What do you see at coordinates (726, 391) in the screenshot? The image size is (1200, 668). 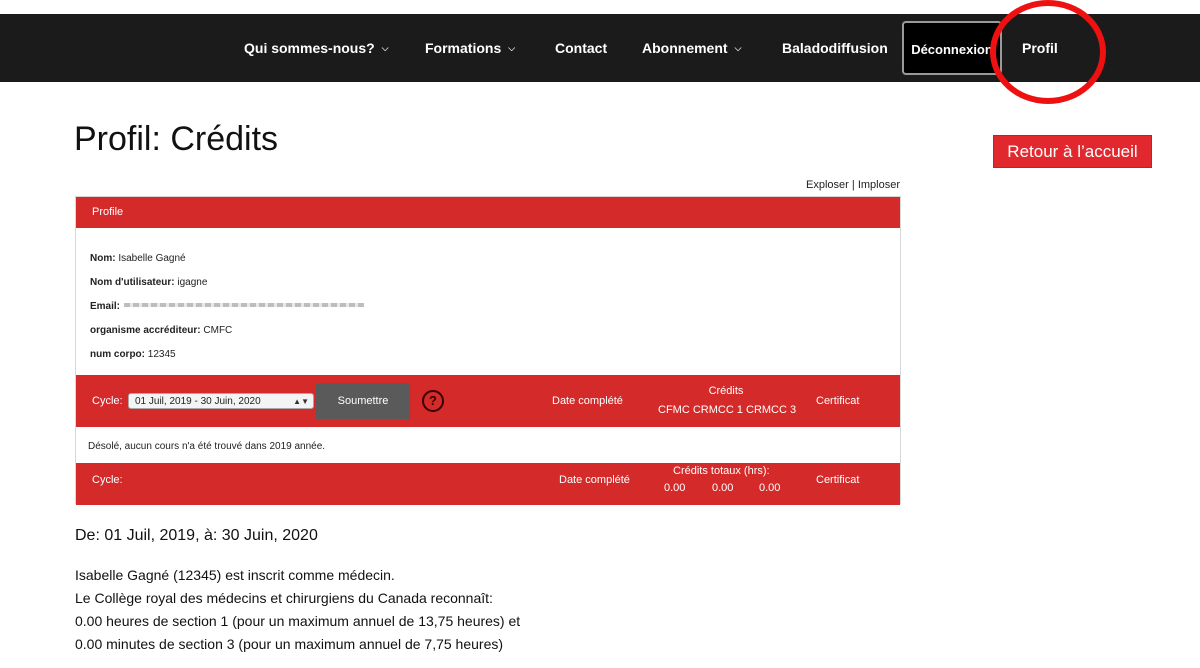 I see `credits-header: Crédits` at bounding box center [726, 391].